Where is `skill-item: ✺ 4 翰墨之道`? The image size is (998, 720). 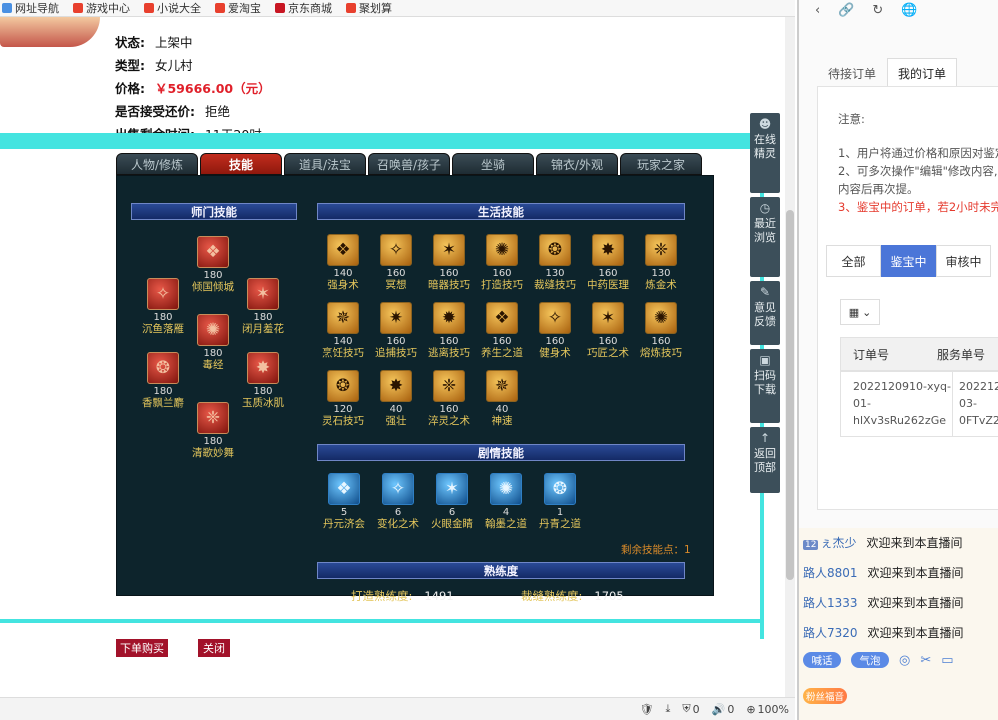
skill-item: ✺ 4 翰墨之道 is located at coordinates (506, 501).